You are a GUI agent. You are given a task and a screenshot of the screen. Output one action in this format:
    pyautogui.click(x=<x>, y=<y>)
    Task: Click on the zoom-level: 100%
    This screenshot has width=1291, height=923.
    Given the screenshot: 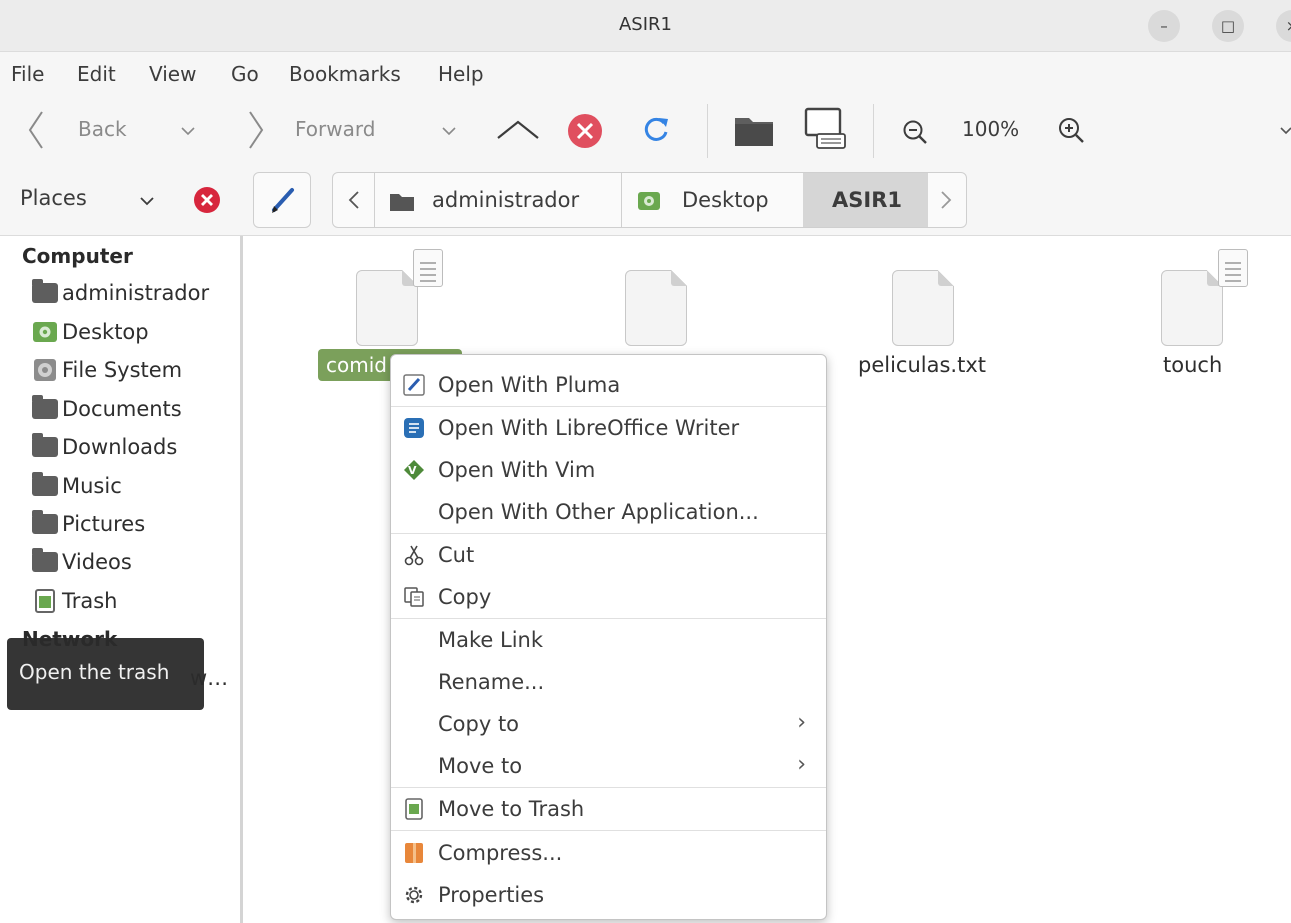 What is the action you would take?
    pyautogui.click(x=990, y=129)
    